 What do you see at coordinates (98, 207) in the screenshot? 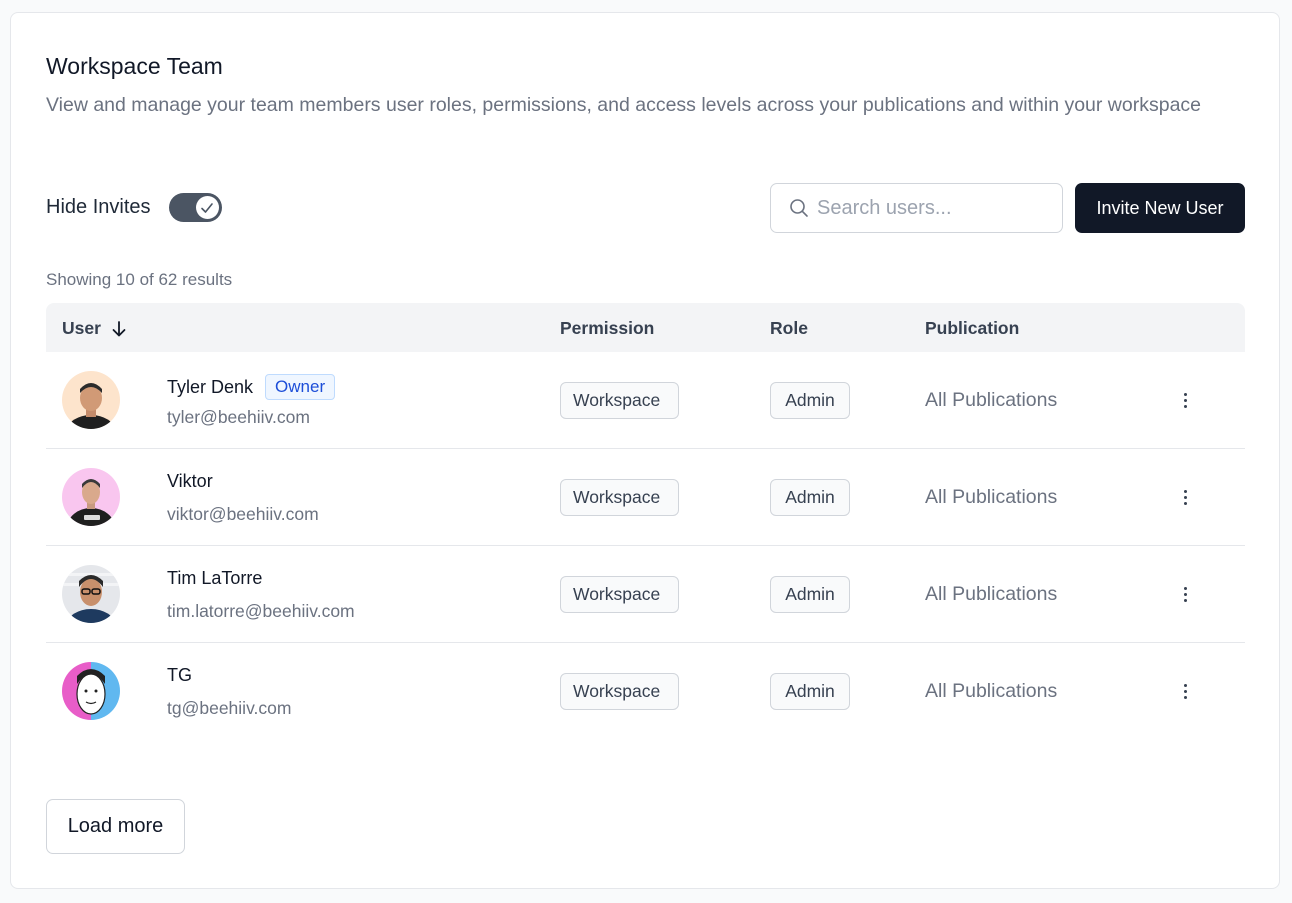
I see `hide-invites-label: Hide Invites` at bounding box center [98, 207].